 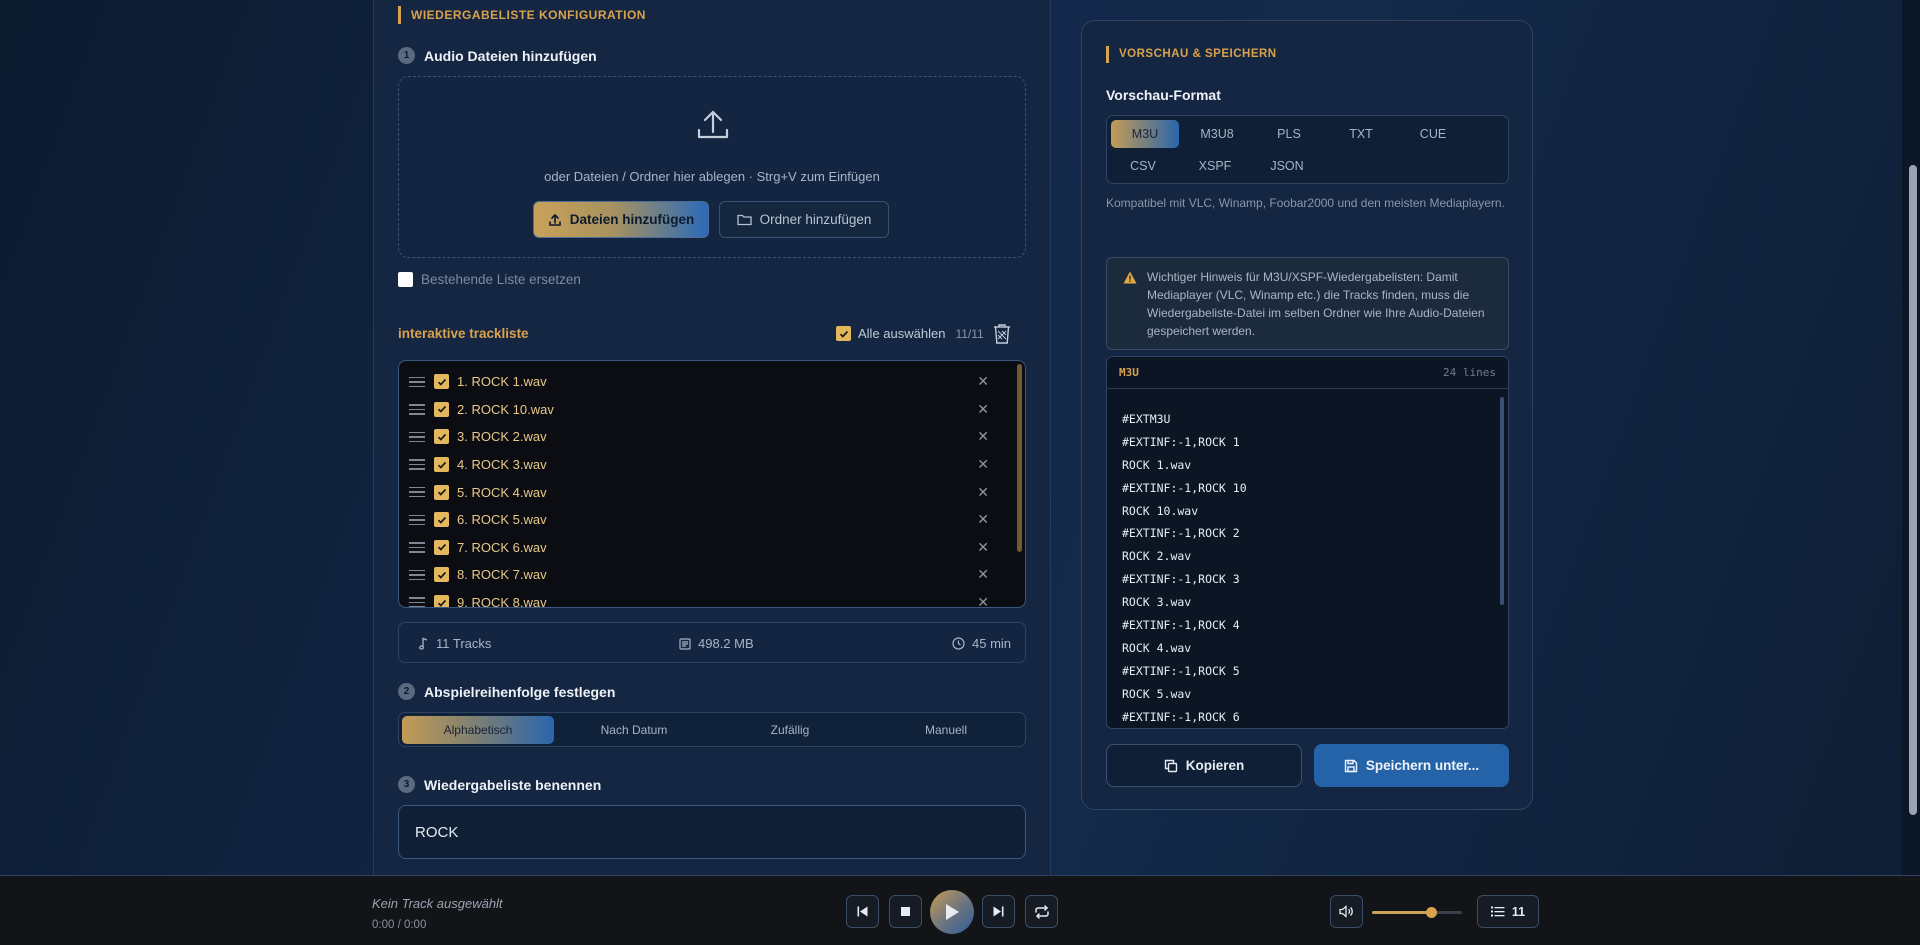 What do you see at coordinates (522, 15) in the screenshot?
I see `config-section-title: WIEDERGABELISTE KONFIGURATION` at bounding box center [522, 15].